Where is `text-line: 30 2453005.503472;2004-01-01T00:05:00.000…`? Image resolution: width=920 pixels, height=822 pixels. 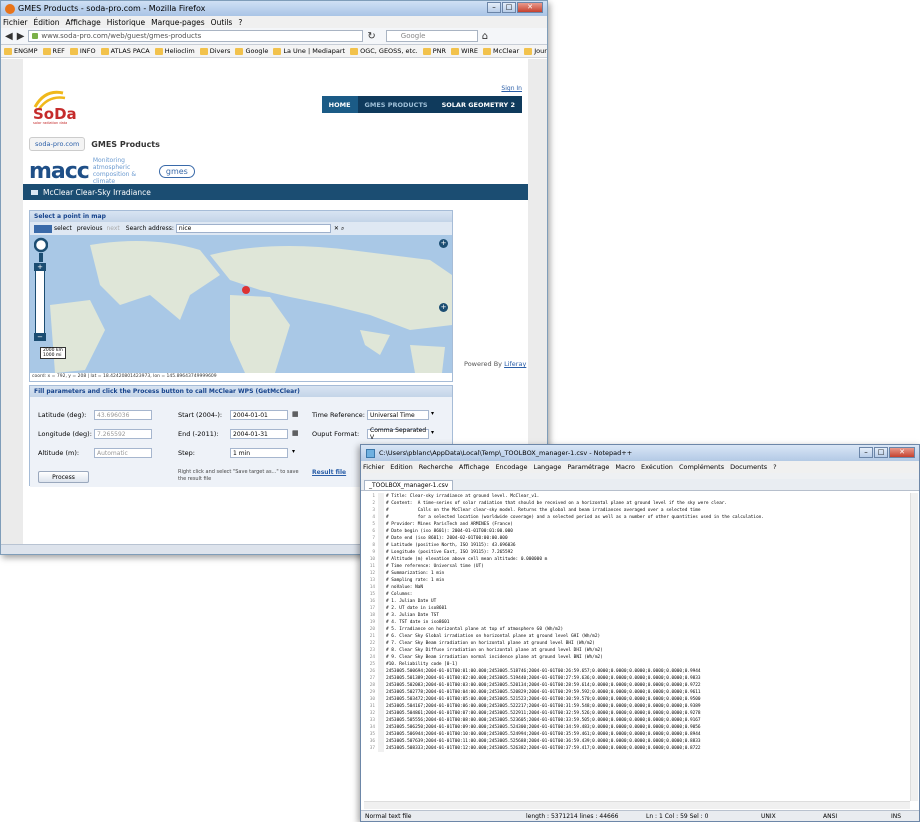
text-line: 30 2453005.503472;2004-01-01T00:05:00.000… is located at coordinates (641, 699).